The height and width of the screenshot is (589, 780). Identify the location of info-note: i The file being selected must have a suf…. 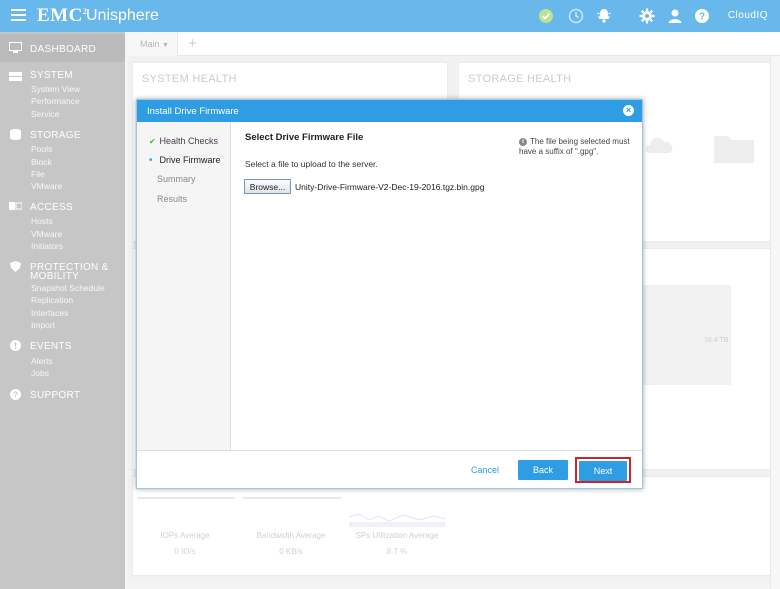
(579, 147).